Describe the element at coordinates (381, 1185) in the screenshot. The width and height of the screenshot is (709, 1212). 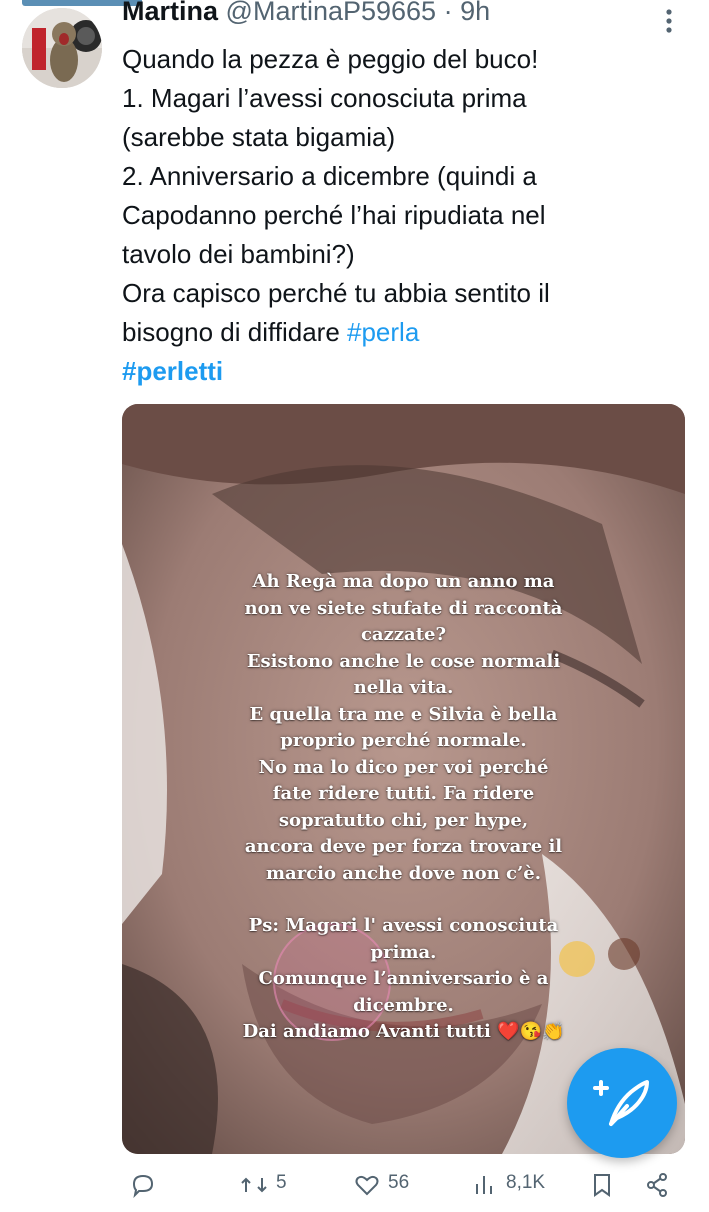
I see `like-button: 56` at that location.